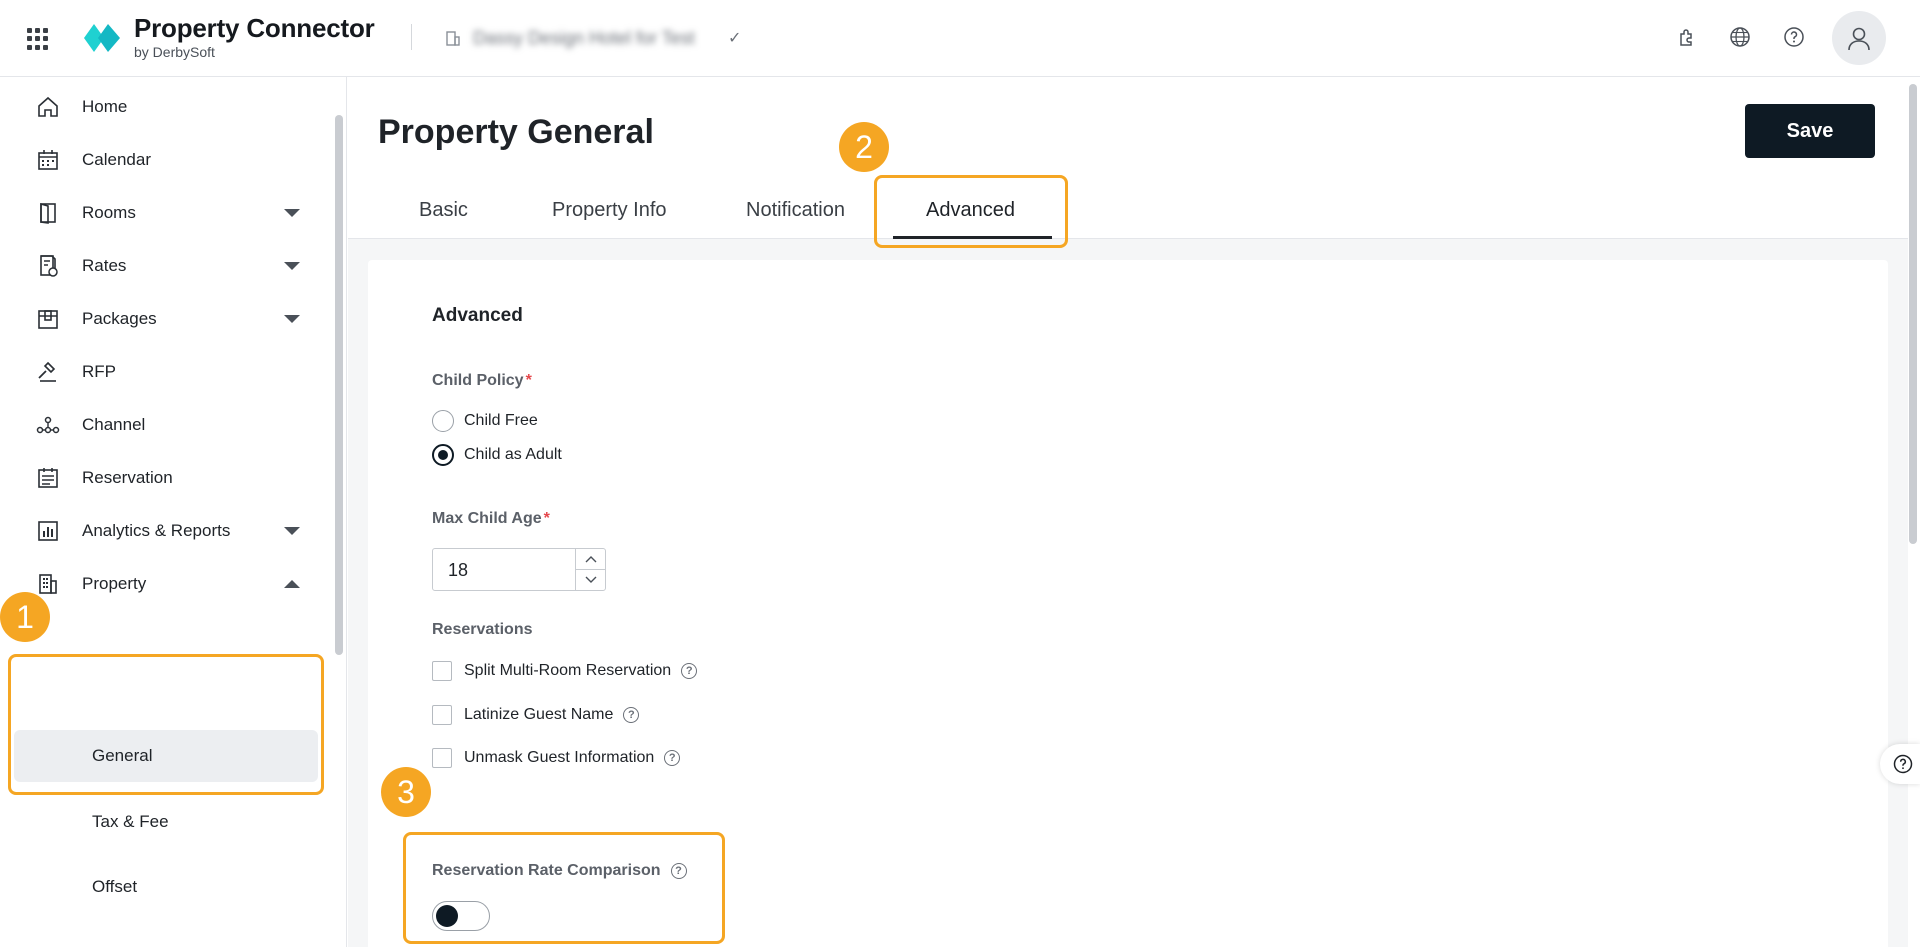 The height and width of the screenshot is (947, 1920). Describe the element at coordinates (519, 569) in the screenshot. I see `max-child-age-input: 18` at that location.